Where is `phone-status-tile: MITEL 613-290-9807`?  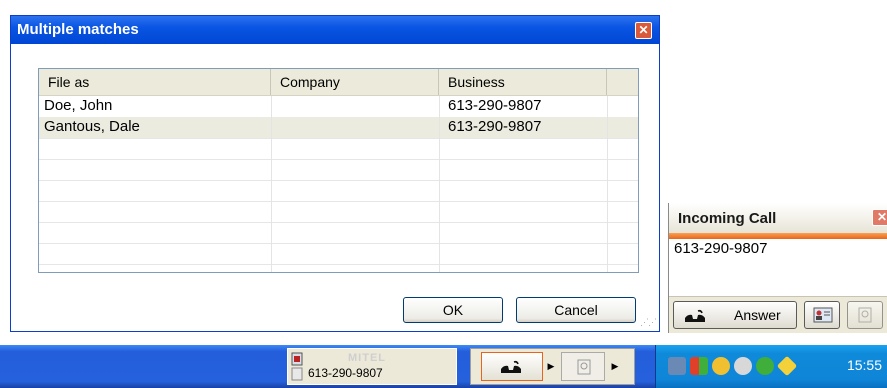
phone-status-tile: MITEL 613-290-9807 is located at coordinates (372, 366).